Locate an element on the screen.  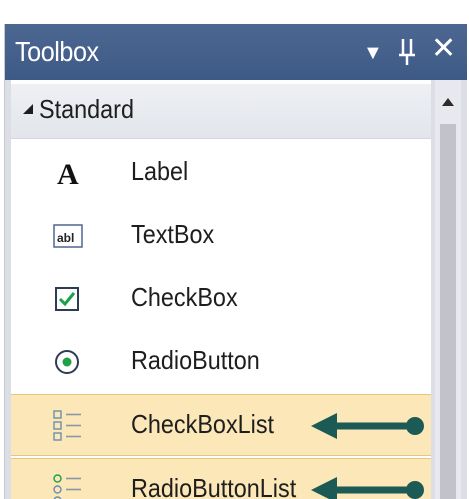
toolbox-item-label: A Label is located at coordinates (221, 173).